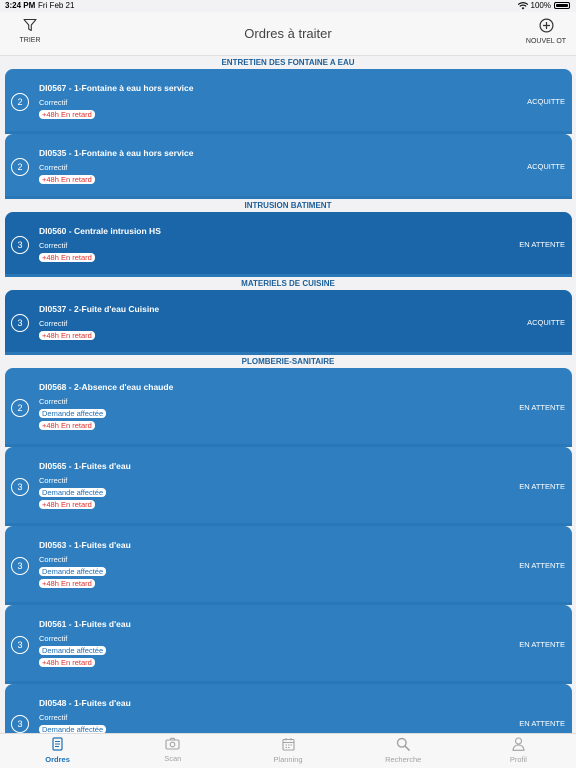 The width and height of the screenshot is (576, 768). Describe the element at coordinates (172, 743) in the screenshot. I see `camera-icon` at that location.